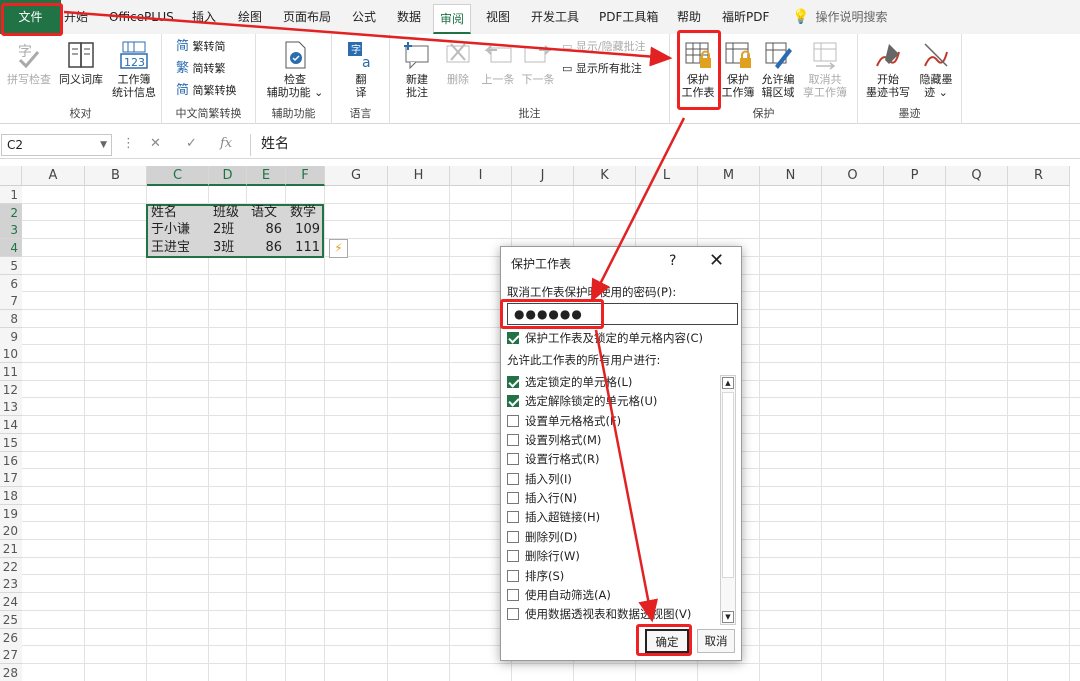 Image resolution: width=1080 pixels, height=681 pixels. Describe the element at coordinates (605, 176) in the screenshot. I see `column-header-k: K` at that location.